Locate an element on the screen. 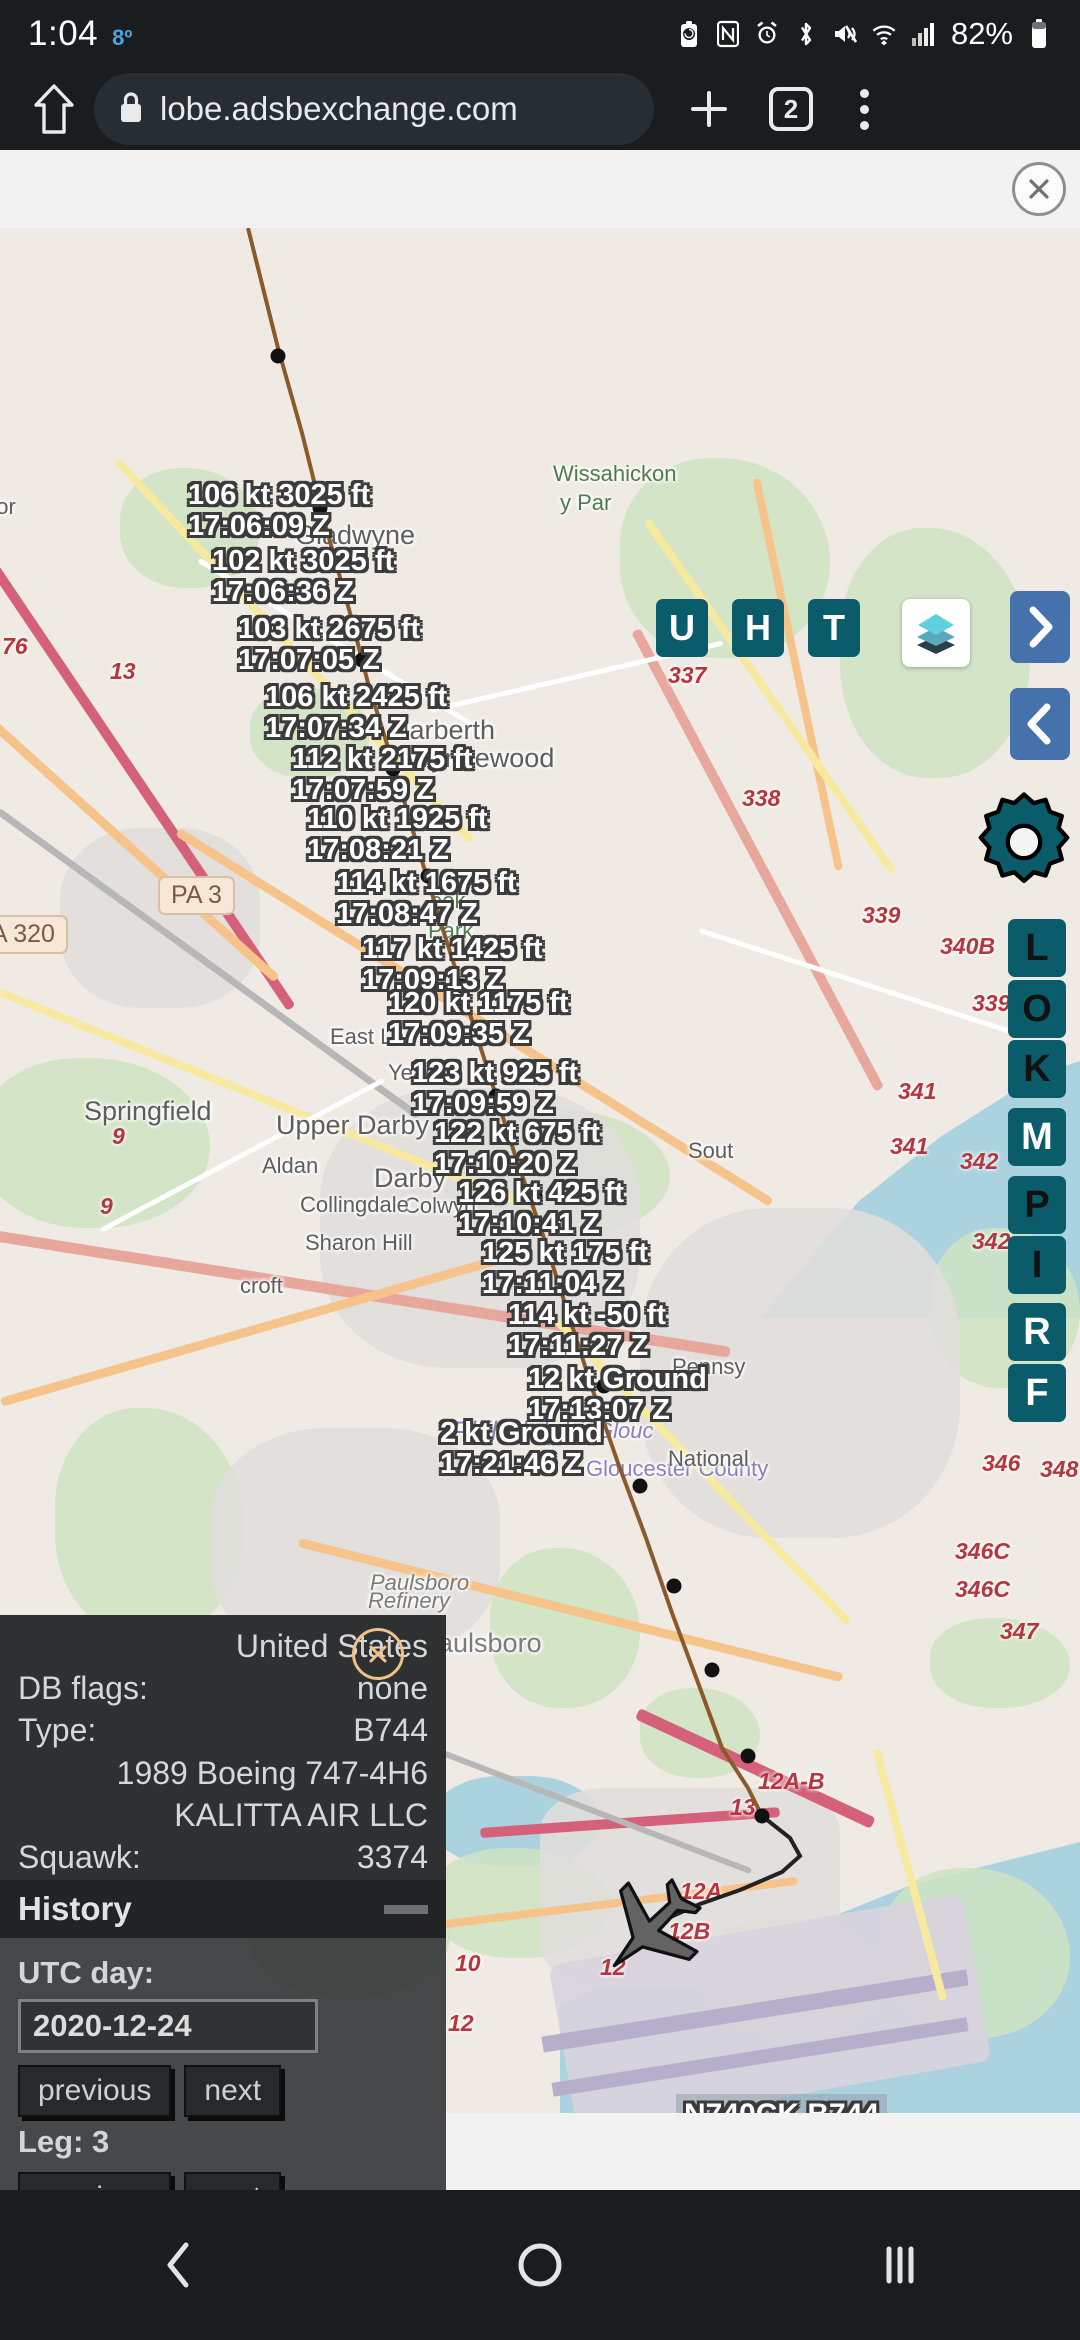 The height and width of the screenshot is (2340, 1080). url-text: lobe.adsbexchange.com is located at coordinates (339, 108).